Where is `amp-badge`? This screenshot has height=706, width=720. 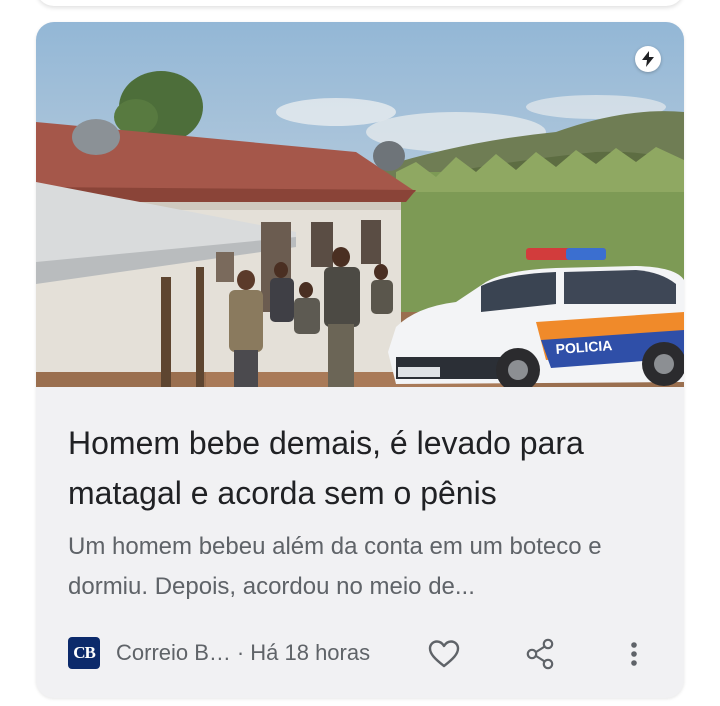 amp-badge is located at coordinates (648, 59).